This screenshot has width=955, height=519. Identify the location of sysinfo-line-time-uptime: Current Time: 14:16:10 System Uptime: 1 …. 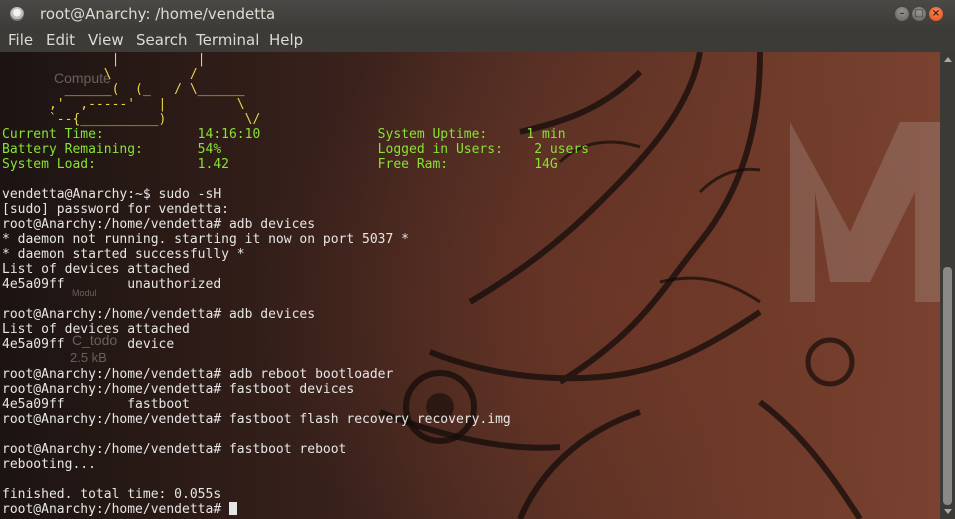
(284, 134).